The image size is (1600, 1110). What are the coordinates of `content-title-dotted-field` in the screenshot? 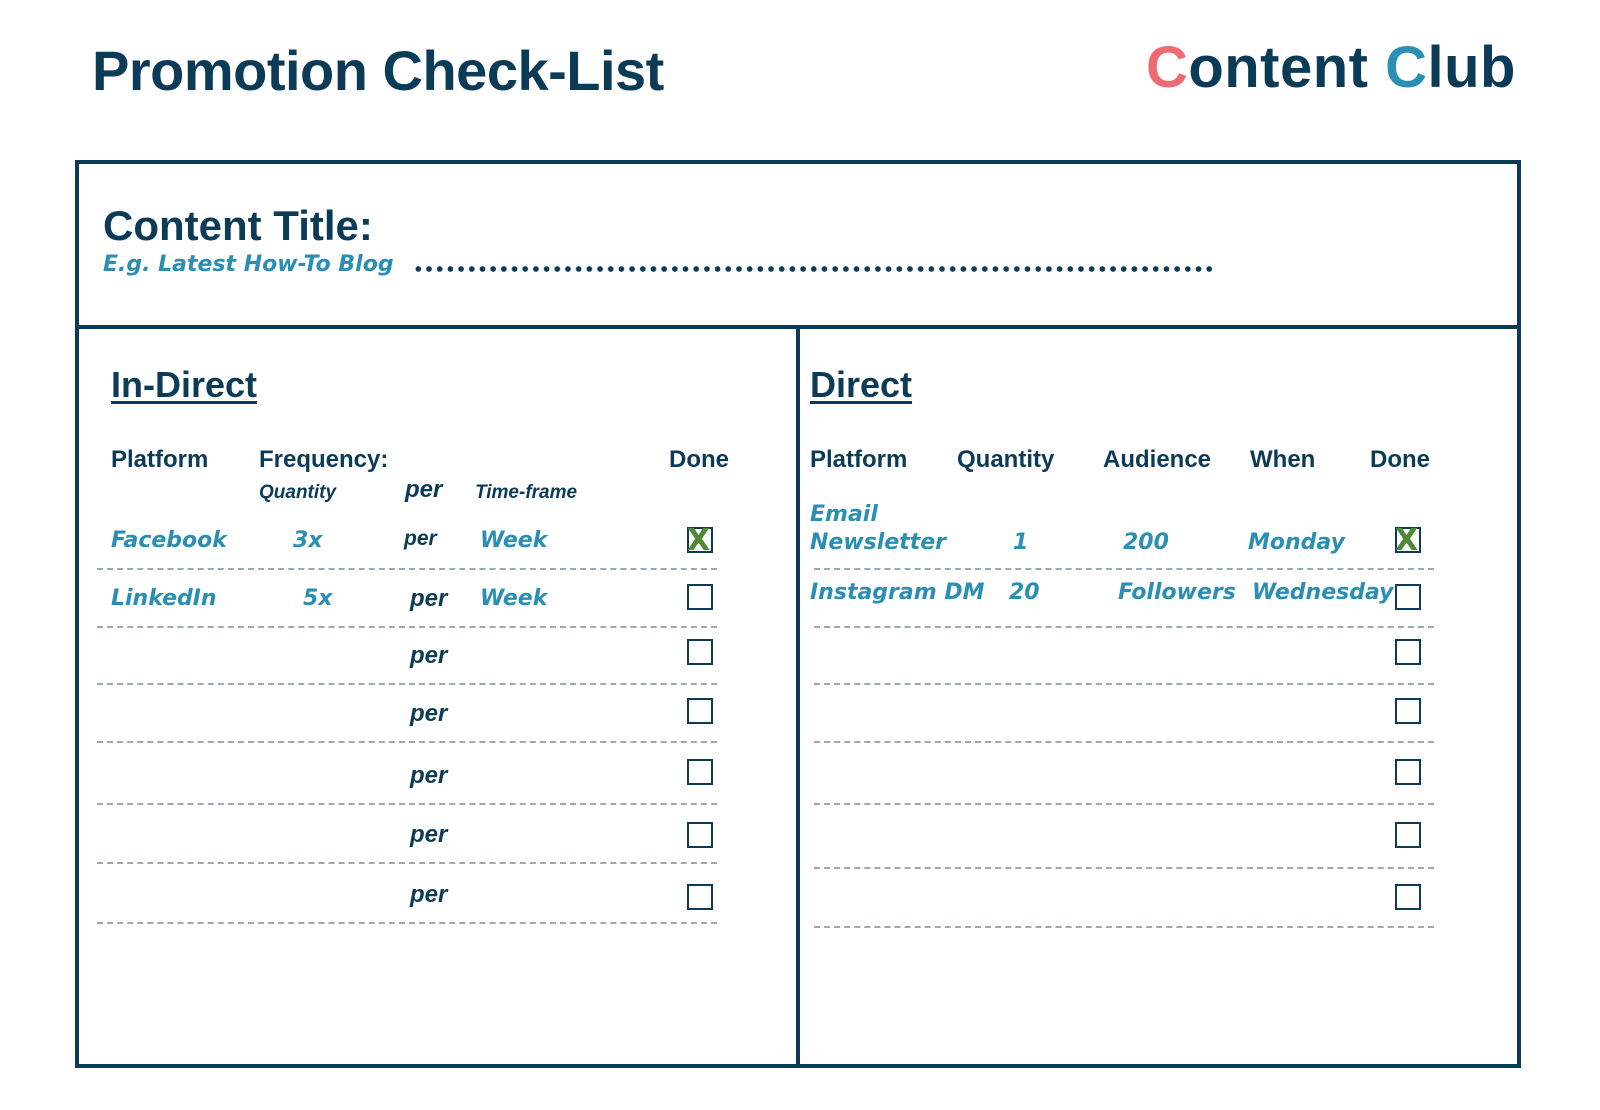 It's located at (813, 269).